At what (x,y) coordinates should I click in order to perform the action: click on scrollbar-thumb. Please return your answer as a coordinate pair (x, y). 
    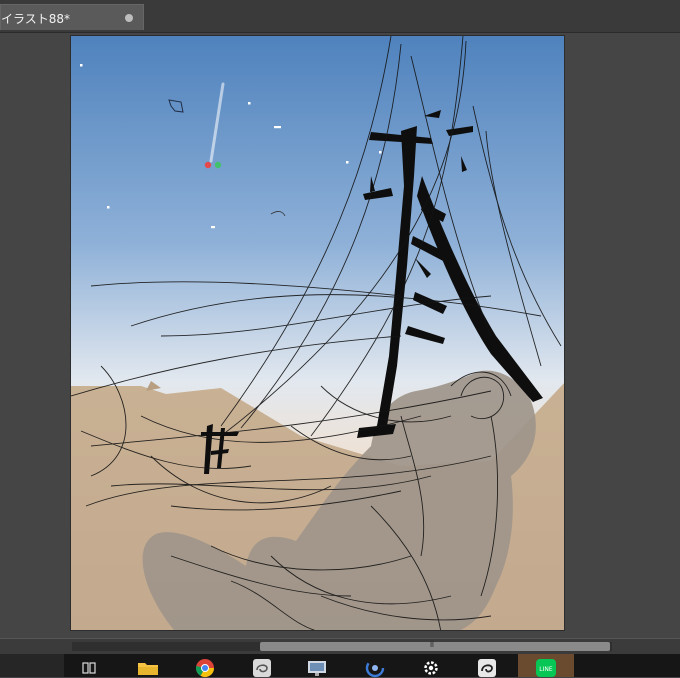
    Looking at the image, I should click on (435, 646).